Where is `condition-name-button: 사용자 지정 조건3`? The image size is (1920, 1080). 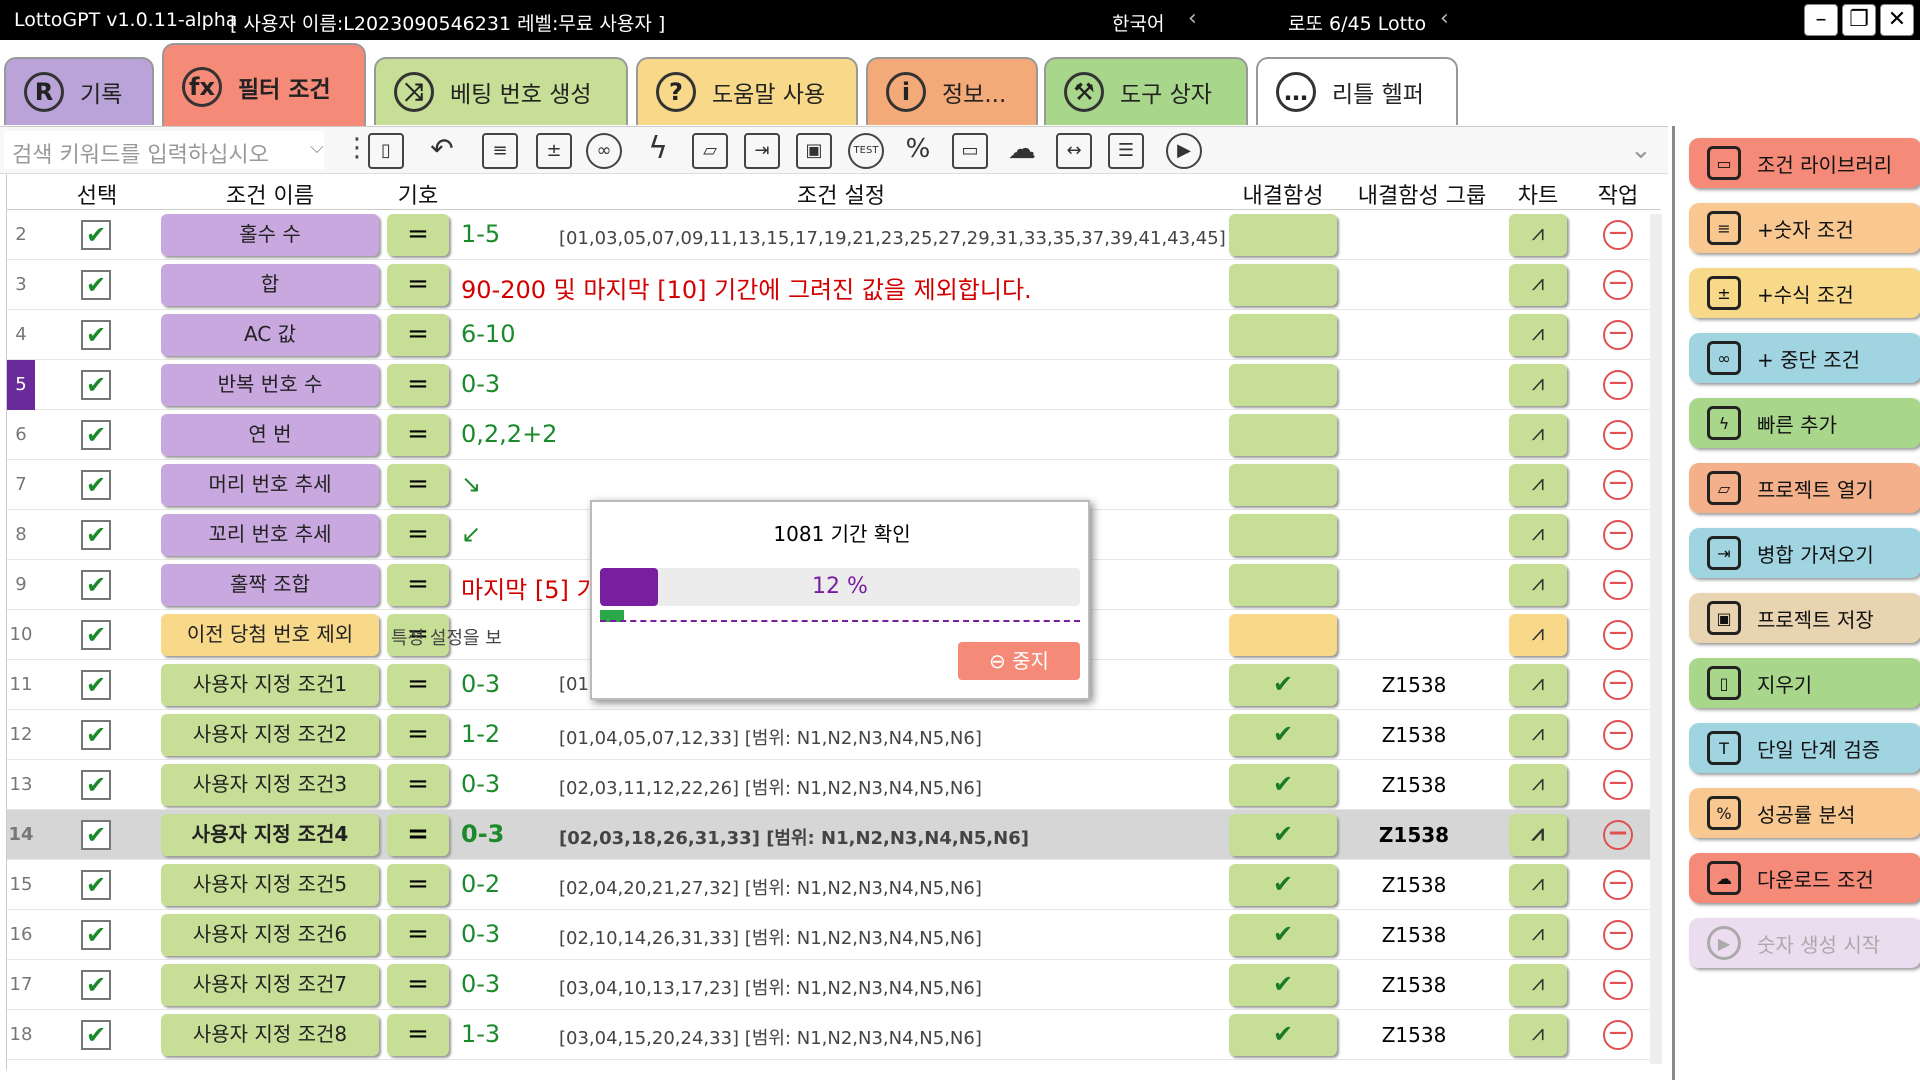
condition-name-button: 사용자 지정 조건3 is located at coordinates (270, 785).